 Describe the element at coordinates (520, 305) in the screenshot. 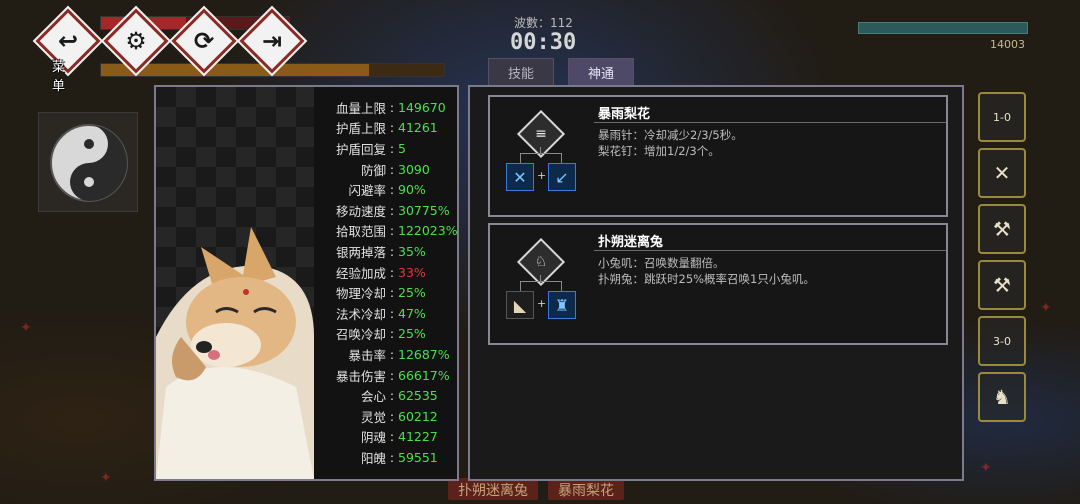

I see `rabbit-sprite-icon: ◣` at that location.